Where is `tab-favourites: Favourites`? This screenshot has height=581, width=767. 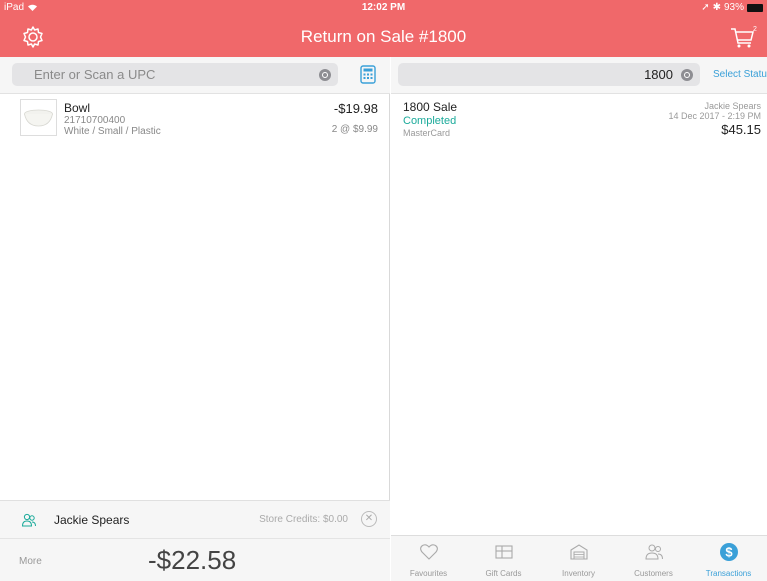 tab-favourites: Favourites is located at coordinates (428, 558).